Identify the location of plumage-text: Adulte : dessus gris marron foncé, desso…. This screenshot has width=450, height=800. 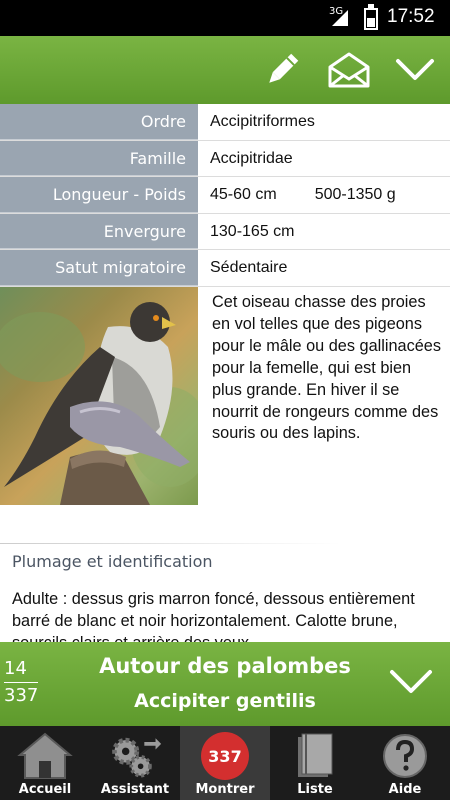
(213, 616).